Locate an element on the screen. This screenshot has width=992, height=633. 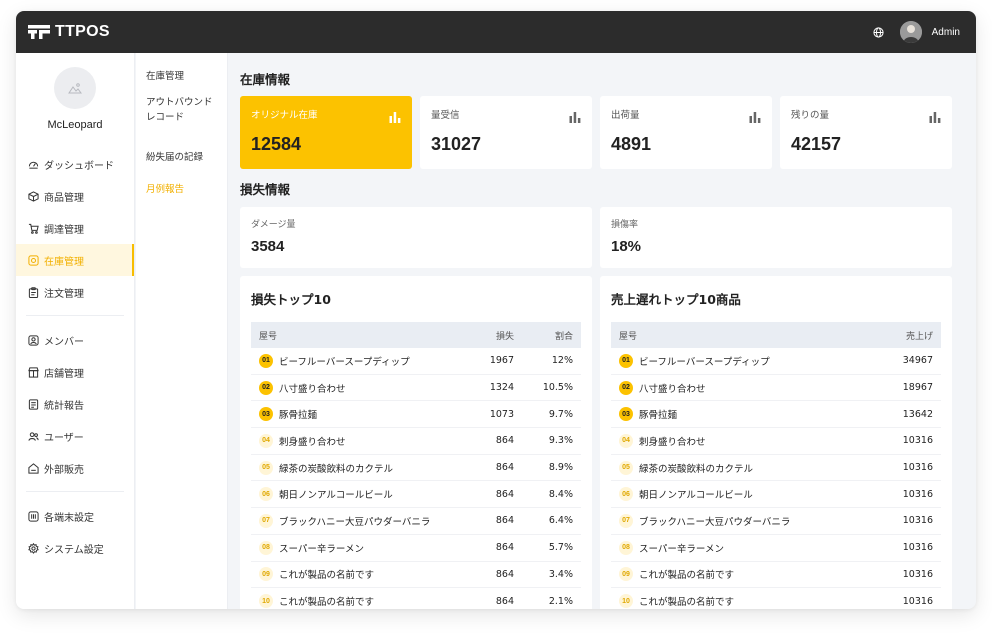
table-row: 08 スーパー辛ラーメン 864 5.7% is located at coordinates (416, 548).